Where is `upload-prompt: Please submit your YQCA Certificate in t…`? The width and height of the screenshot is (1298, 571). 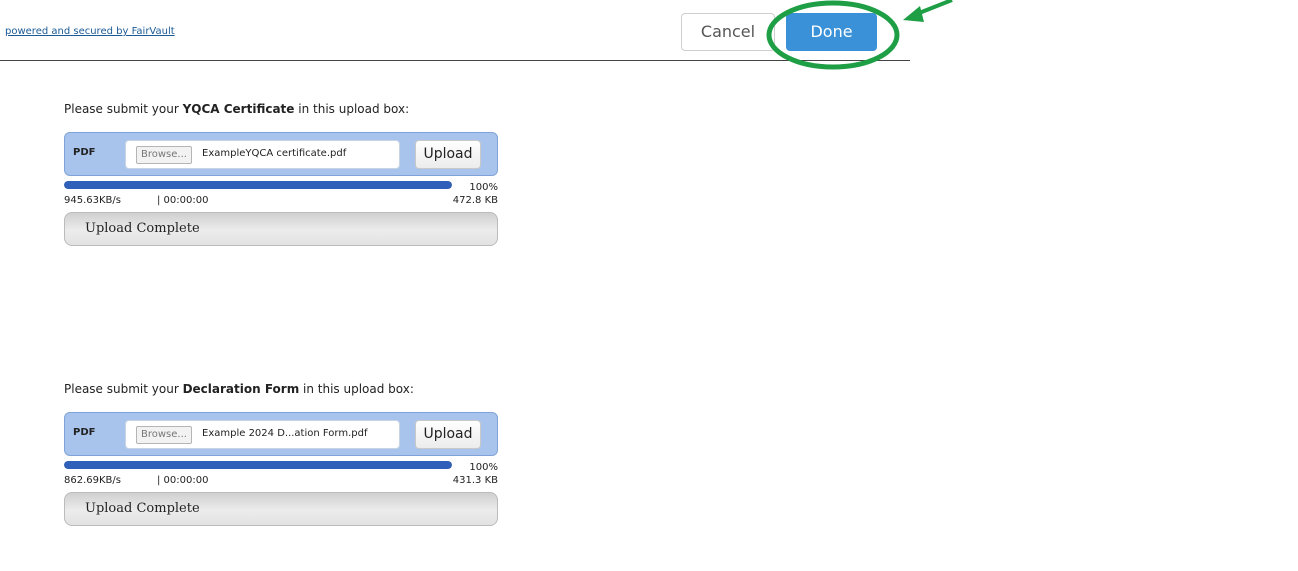 upload-prompt: Please submit your YQCA Certificate in t… is located at coordinates (236, 109).